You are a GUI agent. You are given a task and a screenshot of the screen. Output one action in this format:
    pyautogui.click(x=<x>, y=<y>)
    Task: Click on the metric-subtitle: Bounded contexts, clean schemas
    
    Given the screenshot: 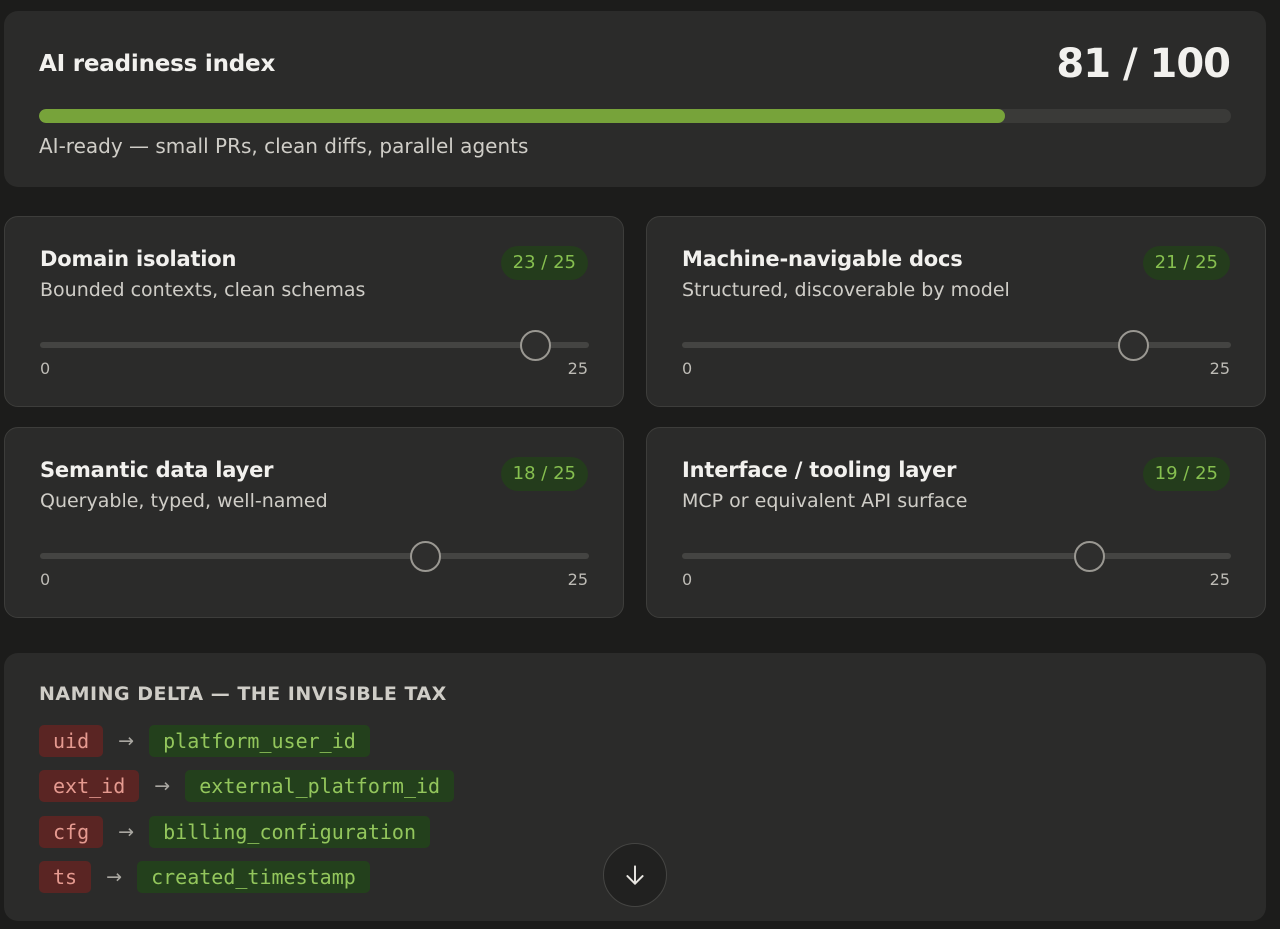 What is the action you would take?
    pyautogui.click(x=203, y=290)
    